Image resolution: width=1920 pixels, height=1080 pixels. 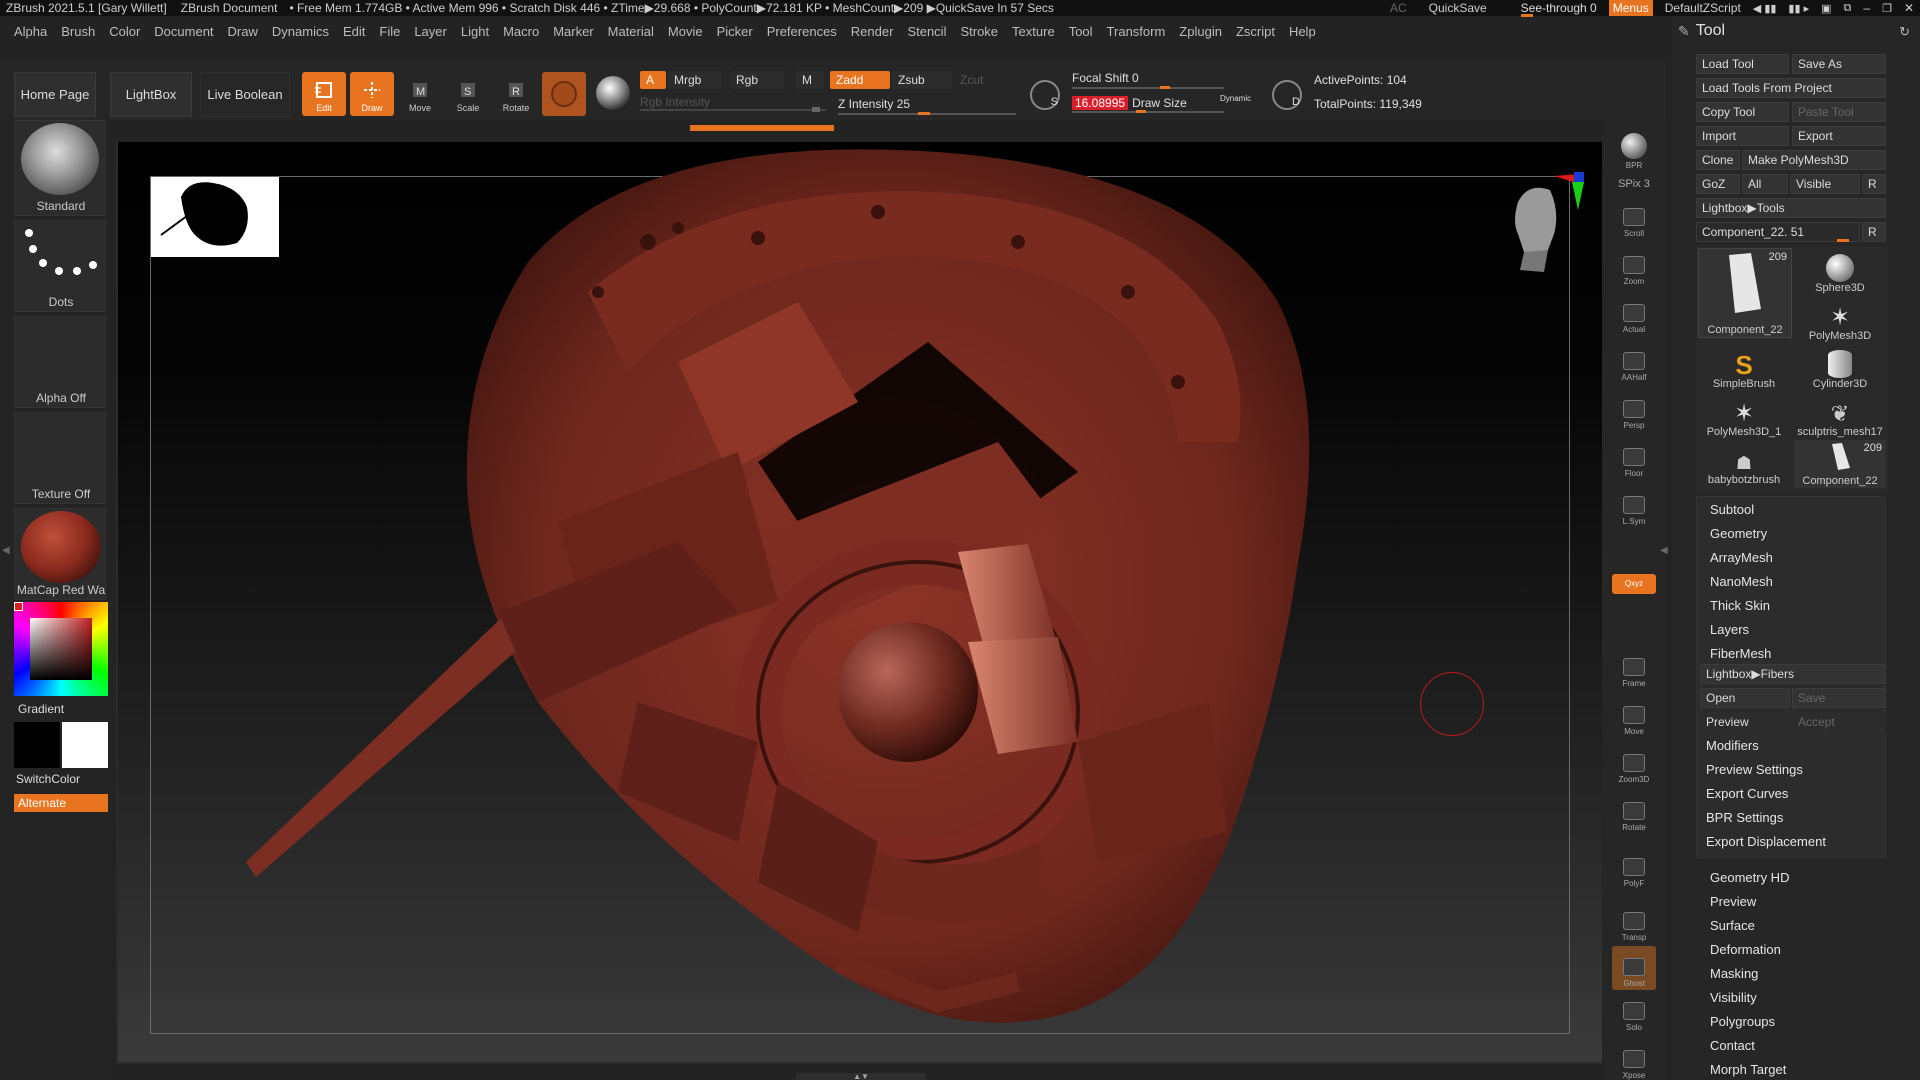 What do you see at coordinates (1754, 769) in the screenshot?
I see `preview-settings-section: Preview Settings` at bounding box center [1754, 769].